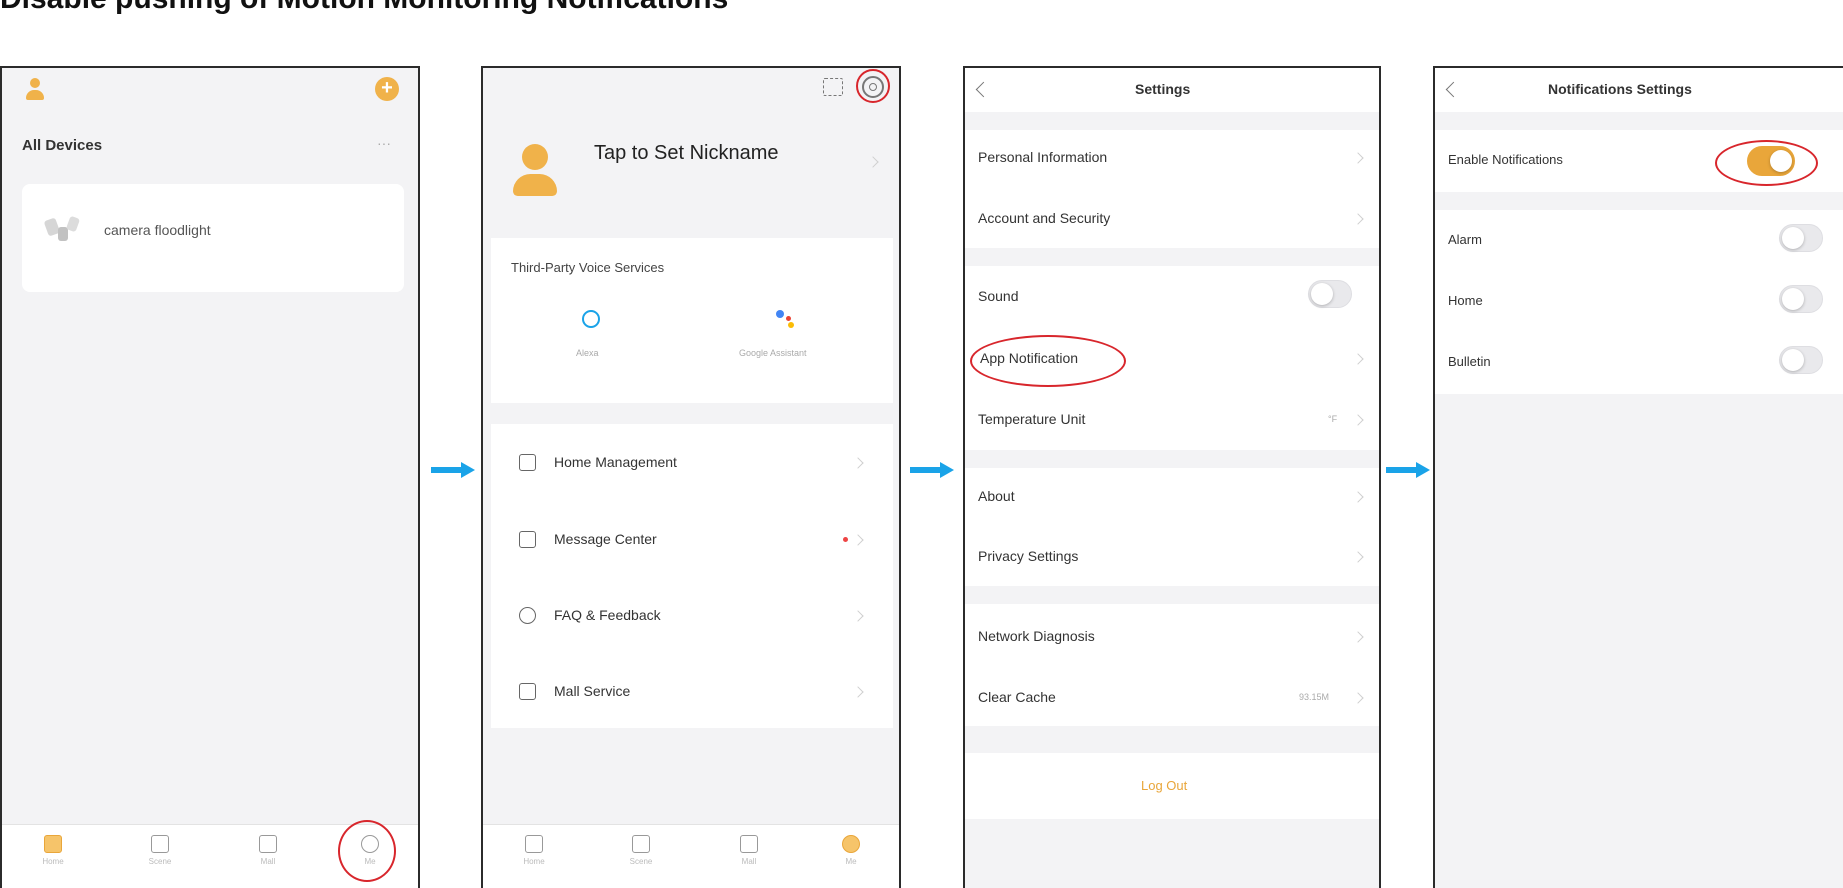 This screenshot has width=1843, height=888. What do you see at coordinates (833, 87) in the screenshot?
I see `scan-icon` at bounding box center [833, 87].